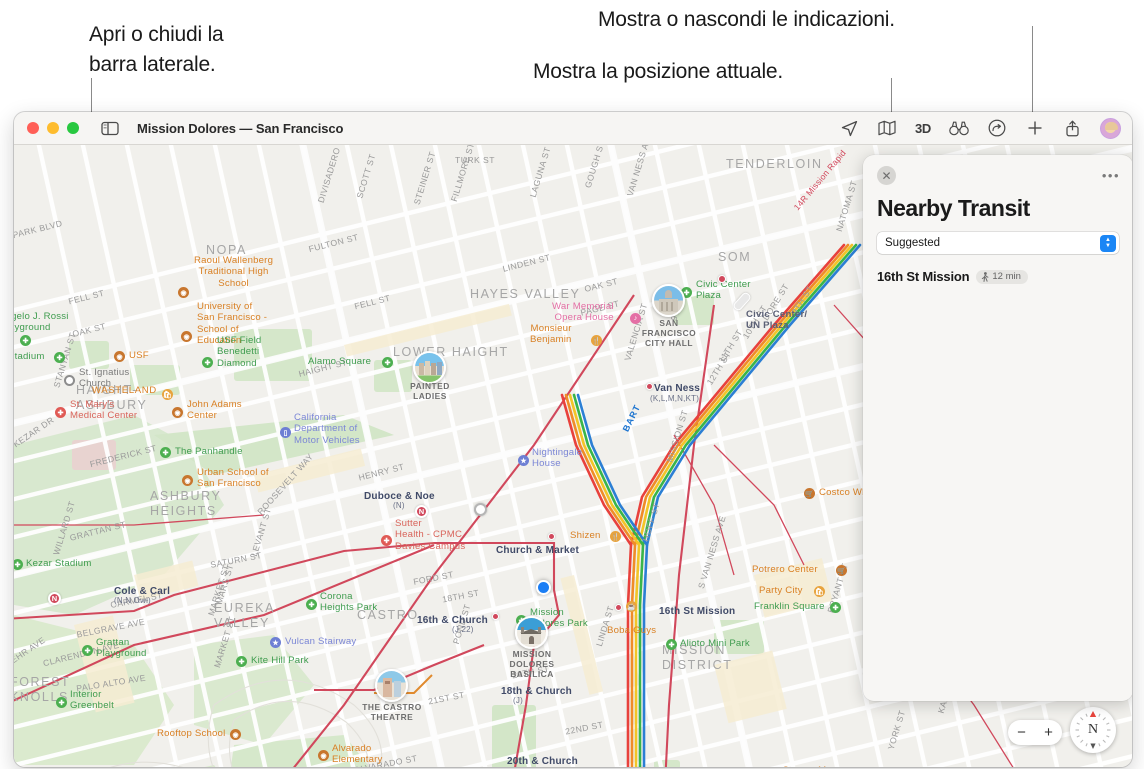 The width and height of the screenshot is (1144, 769). What do you see at coordinates (1093, 714) in the screenshot?
I see `compass-north-needle` at bounding box center [1093, 714].